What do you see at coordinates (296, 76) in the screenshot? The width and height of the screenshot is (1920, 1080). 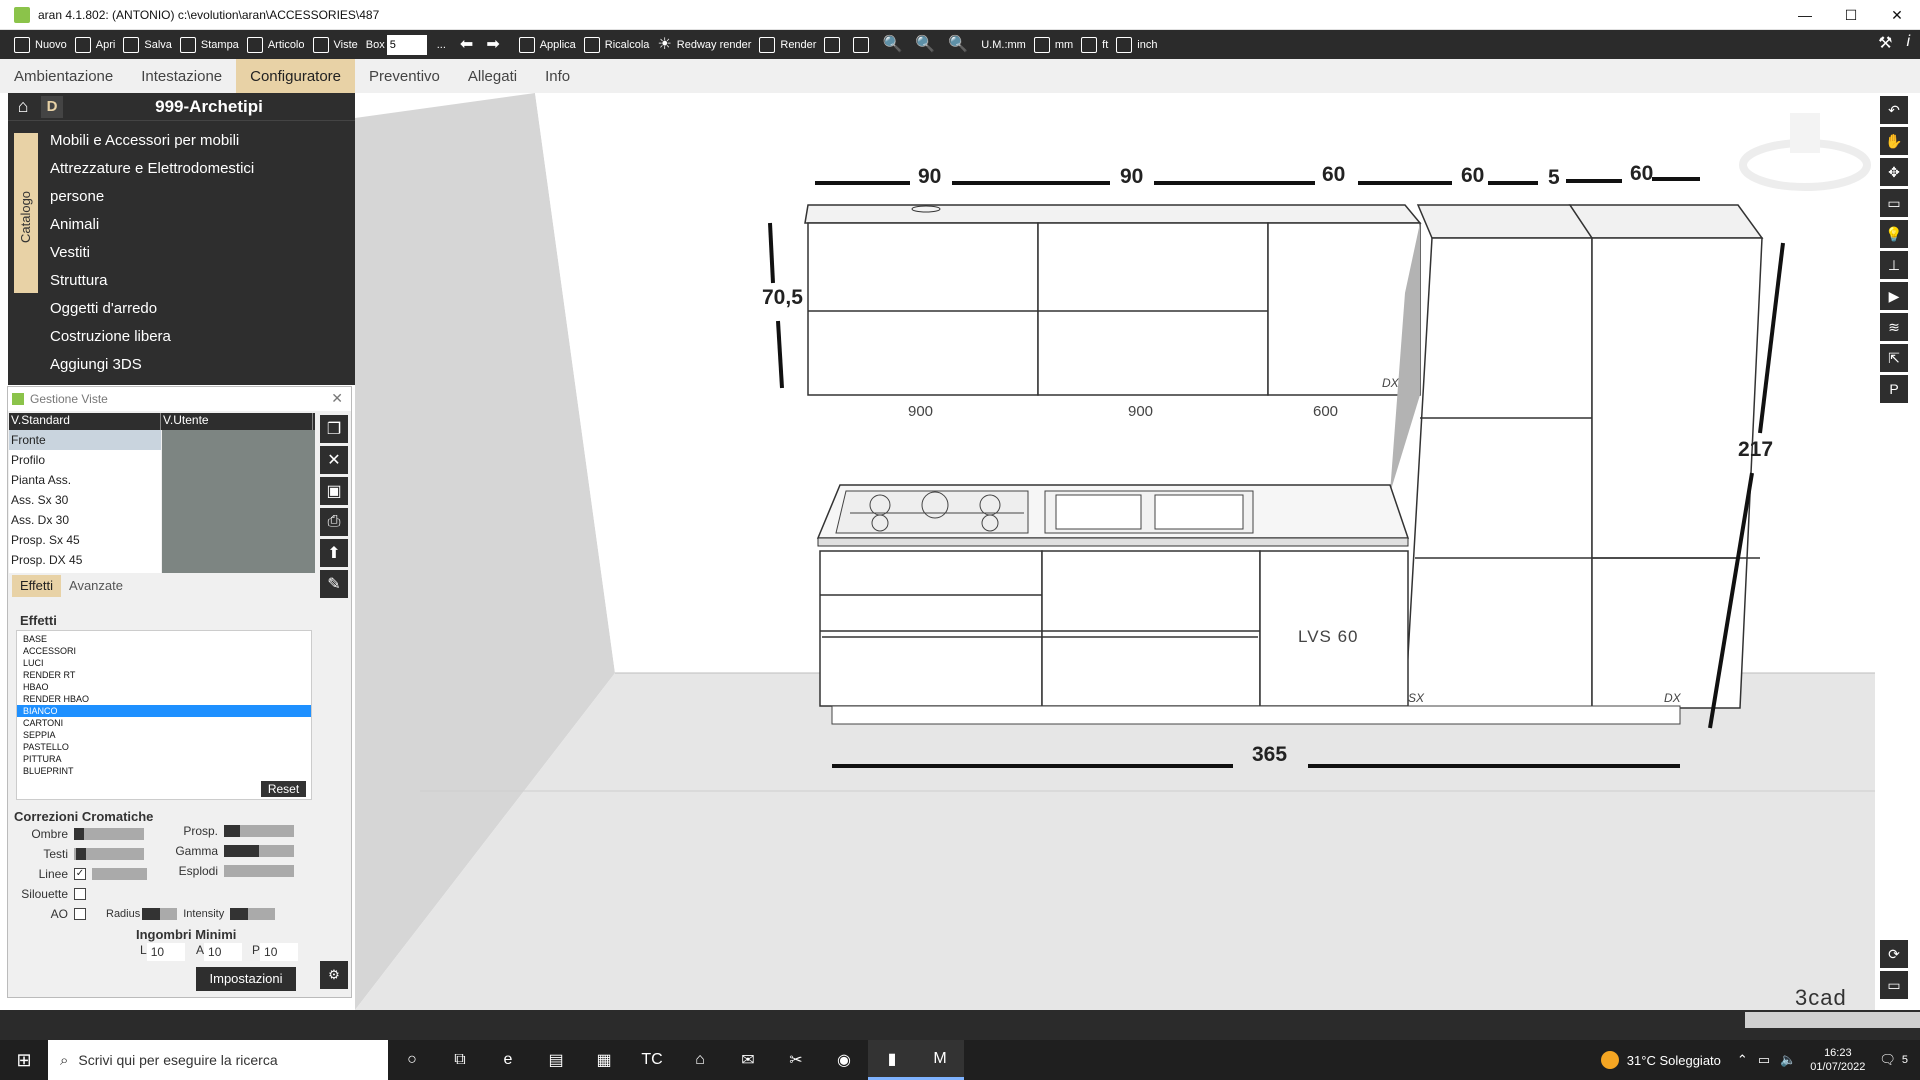 I see `tab-configuratore: Configuratore` at bounding box center [296, 76].